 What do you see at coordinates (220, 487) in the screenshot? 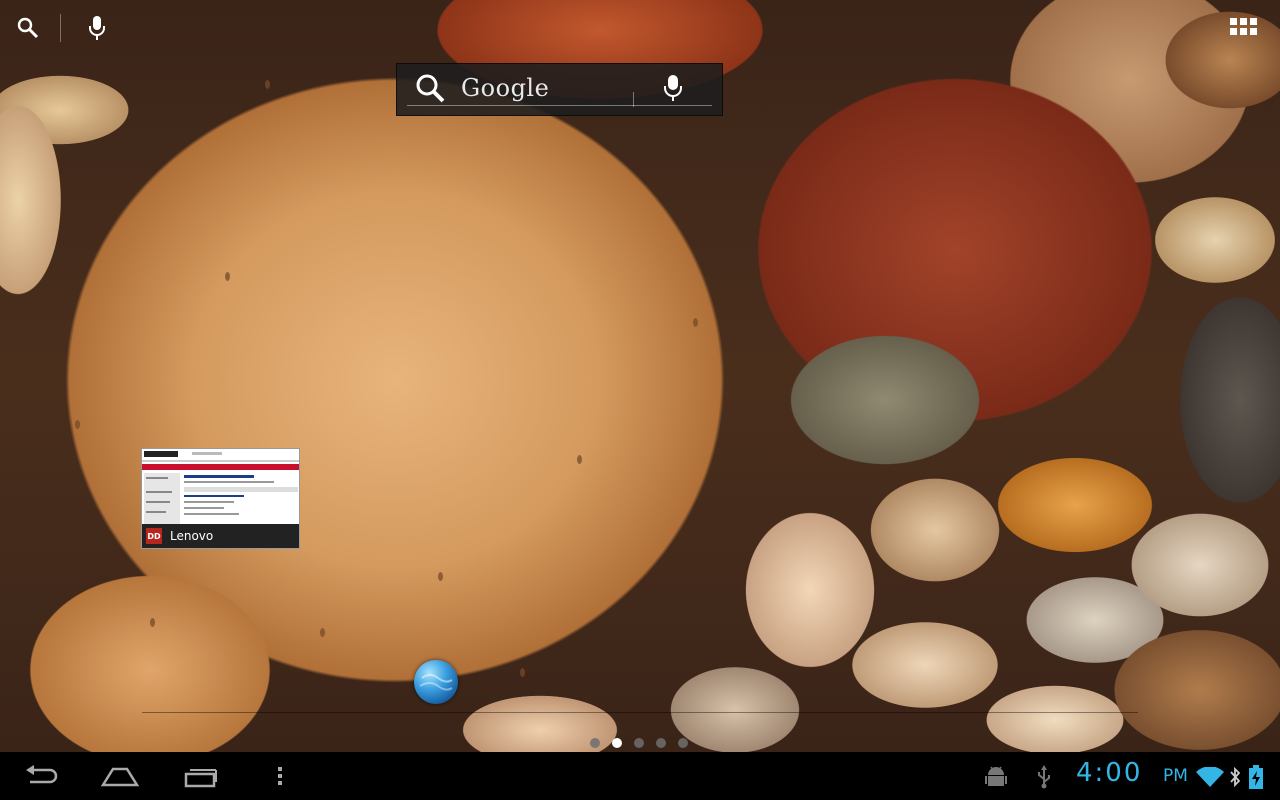
I see `webpage-thumbnail` at bounding box center [220, 487].